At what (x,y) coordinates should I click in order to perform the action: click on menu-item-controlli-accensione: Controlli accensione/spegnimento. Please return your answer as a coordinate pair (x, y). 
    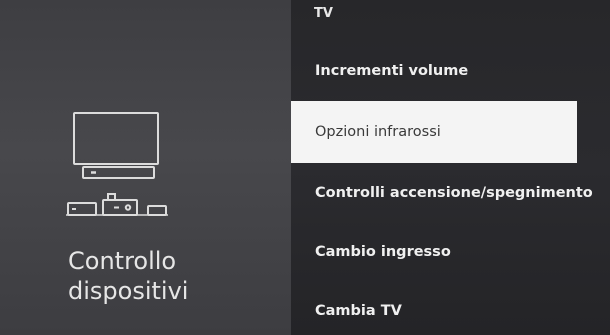
    Looking at the image, I should click on (450, 193).